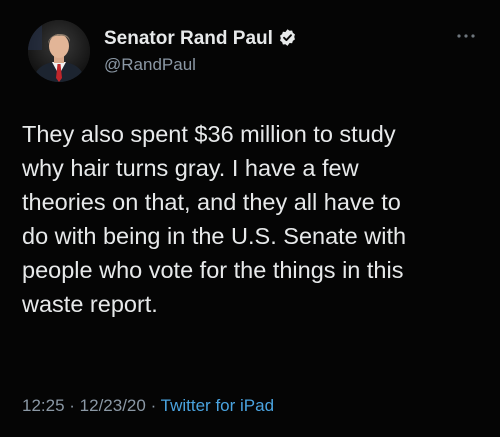  Describe the element at coordinates (188, 38) in the screenshot. I see `author-name-text: Senator Rand Paul` at that location.